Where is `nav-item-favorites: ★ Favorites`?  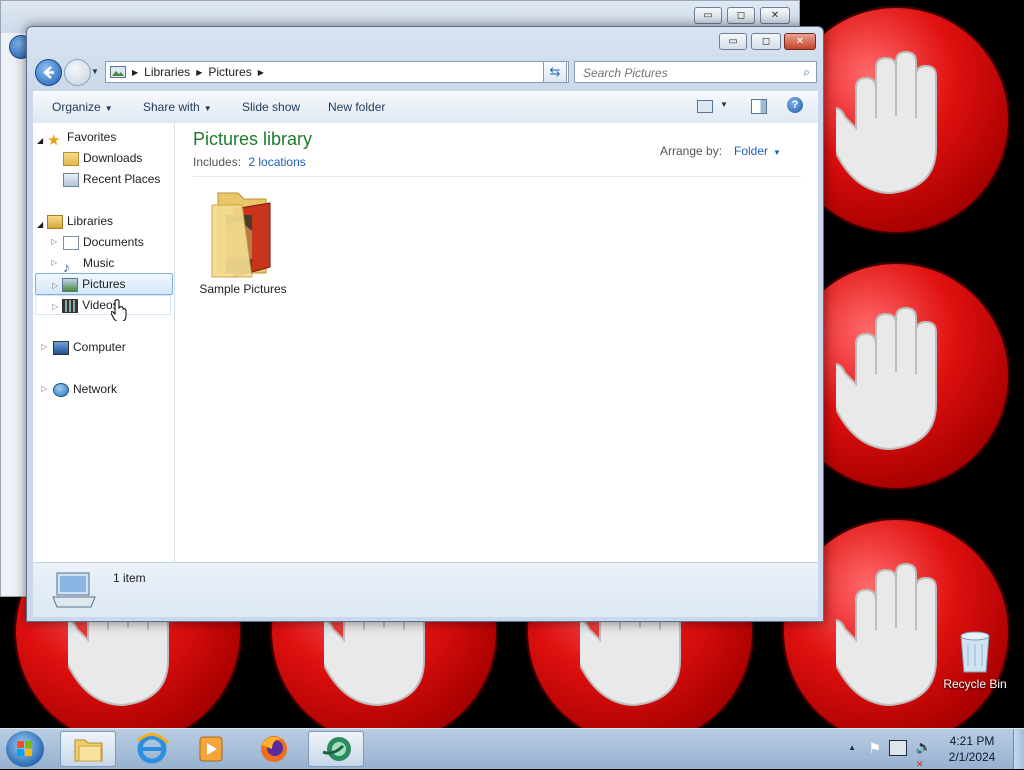
nav-item-favorites: ★ Favorites is located at coordinates (82, 138).